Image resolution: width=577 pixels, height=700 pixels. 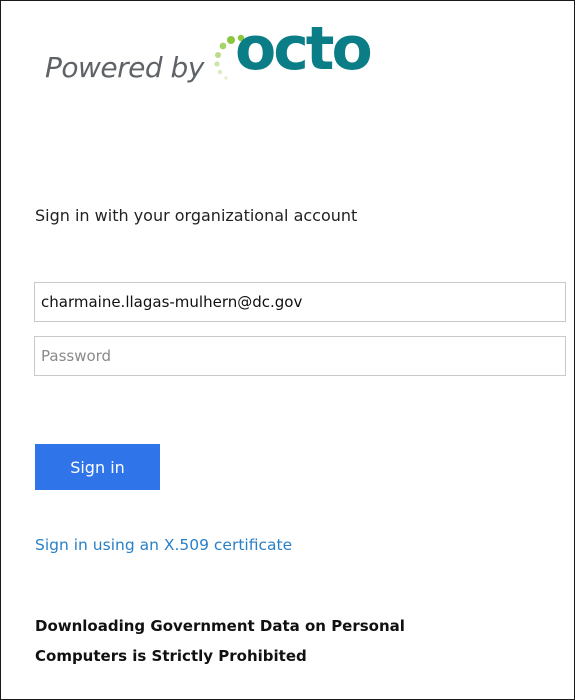 I want to click on warning-line-2: Computers is Strictly Prohibited, so click(x=171, y=656).